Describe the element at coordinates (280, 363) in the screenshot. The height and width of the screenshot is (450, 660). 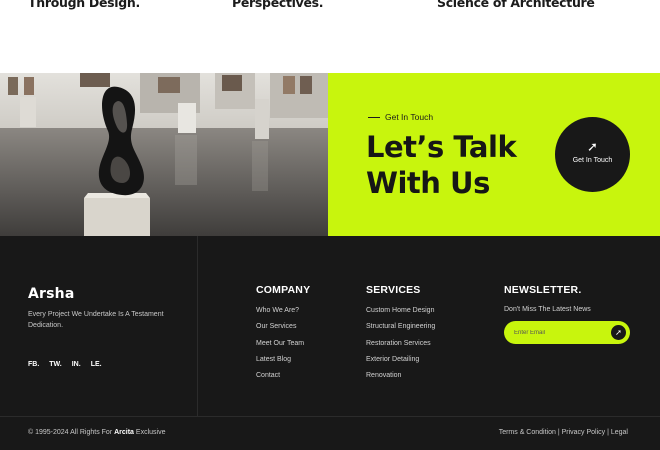
I see `company-link: Latest Blog` at that location.